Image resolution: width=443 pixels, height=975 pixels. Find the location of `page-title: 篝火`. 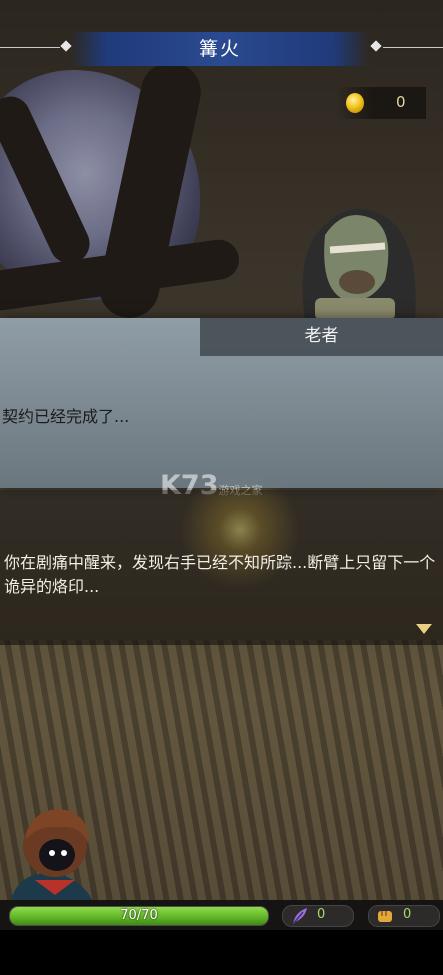

page-title: 篝火 is located at coordinates (220, 49).